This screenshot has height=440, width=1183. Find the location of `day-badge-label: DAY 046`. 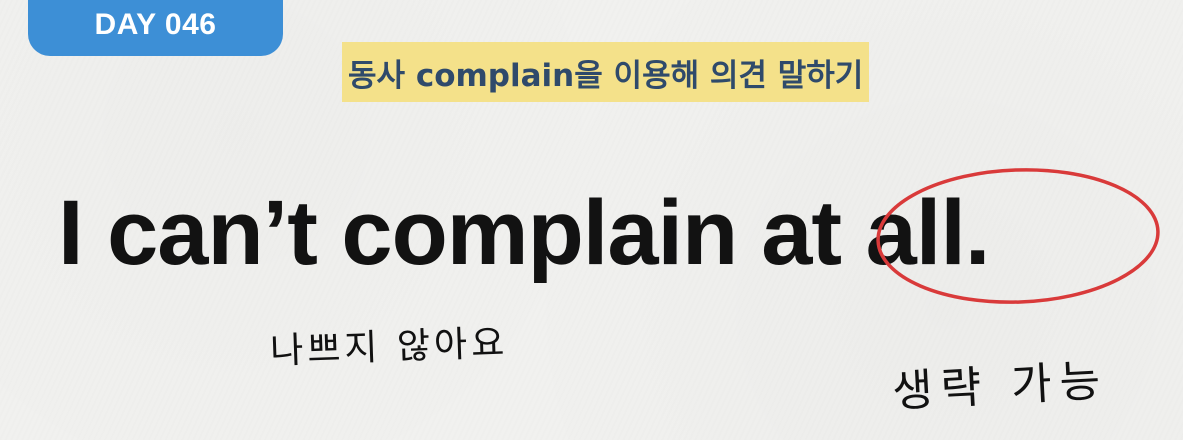

day-badge-label: DAY 046 is located at coordinates (155, 24).